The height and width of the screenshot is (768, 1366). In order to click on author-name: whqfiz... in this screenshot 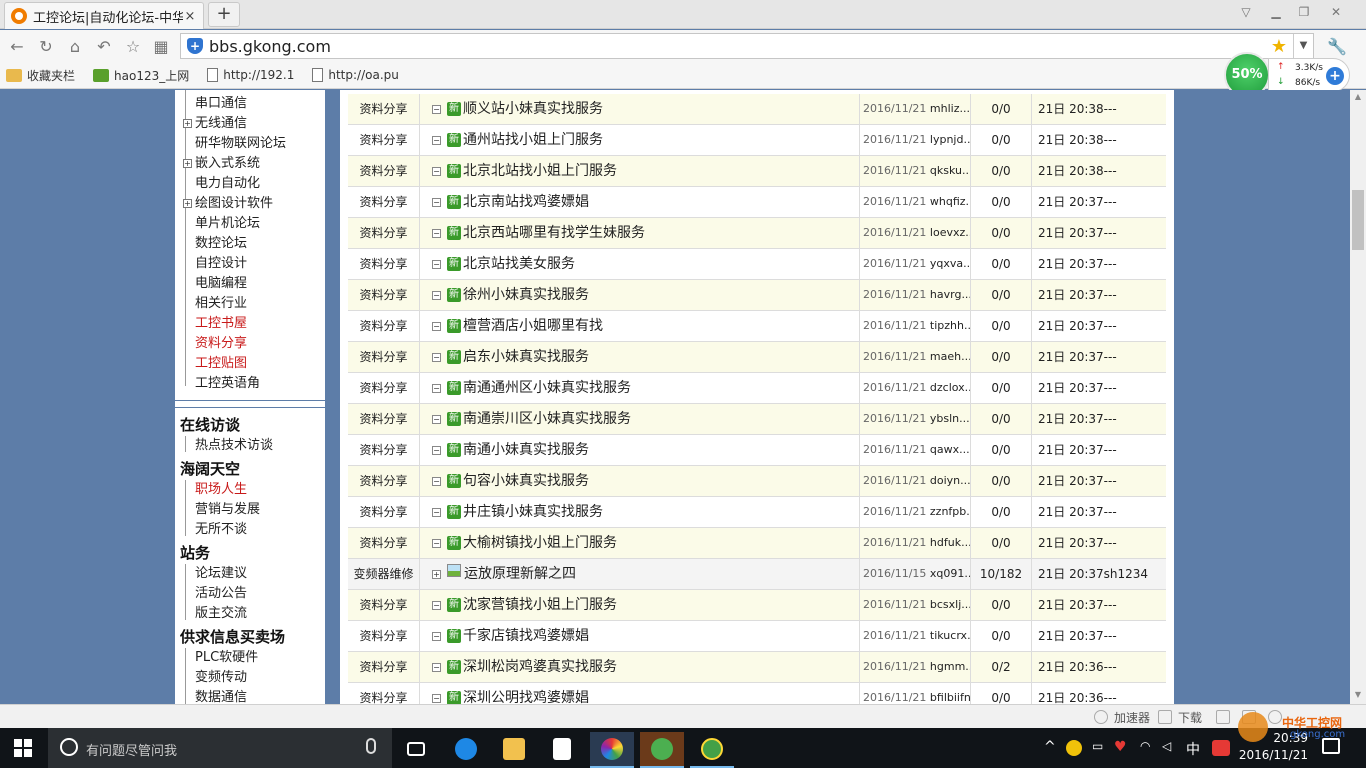, I will do `click(950, 201)`.